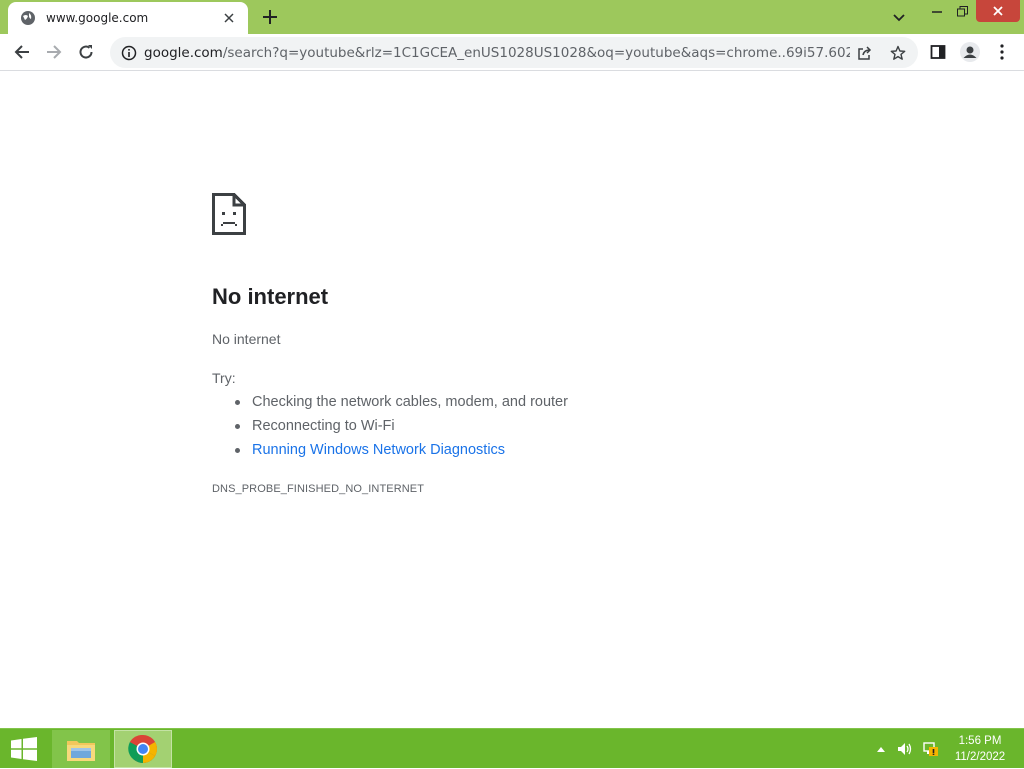 Image resolution: width=1024 pixels, height=769 pixels. I want to click on tab-title: www.google.com, so click(97, 18).